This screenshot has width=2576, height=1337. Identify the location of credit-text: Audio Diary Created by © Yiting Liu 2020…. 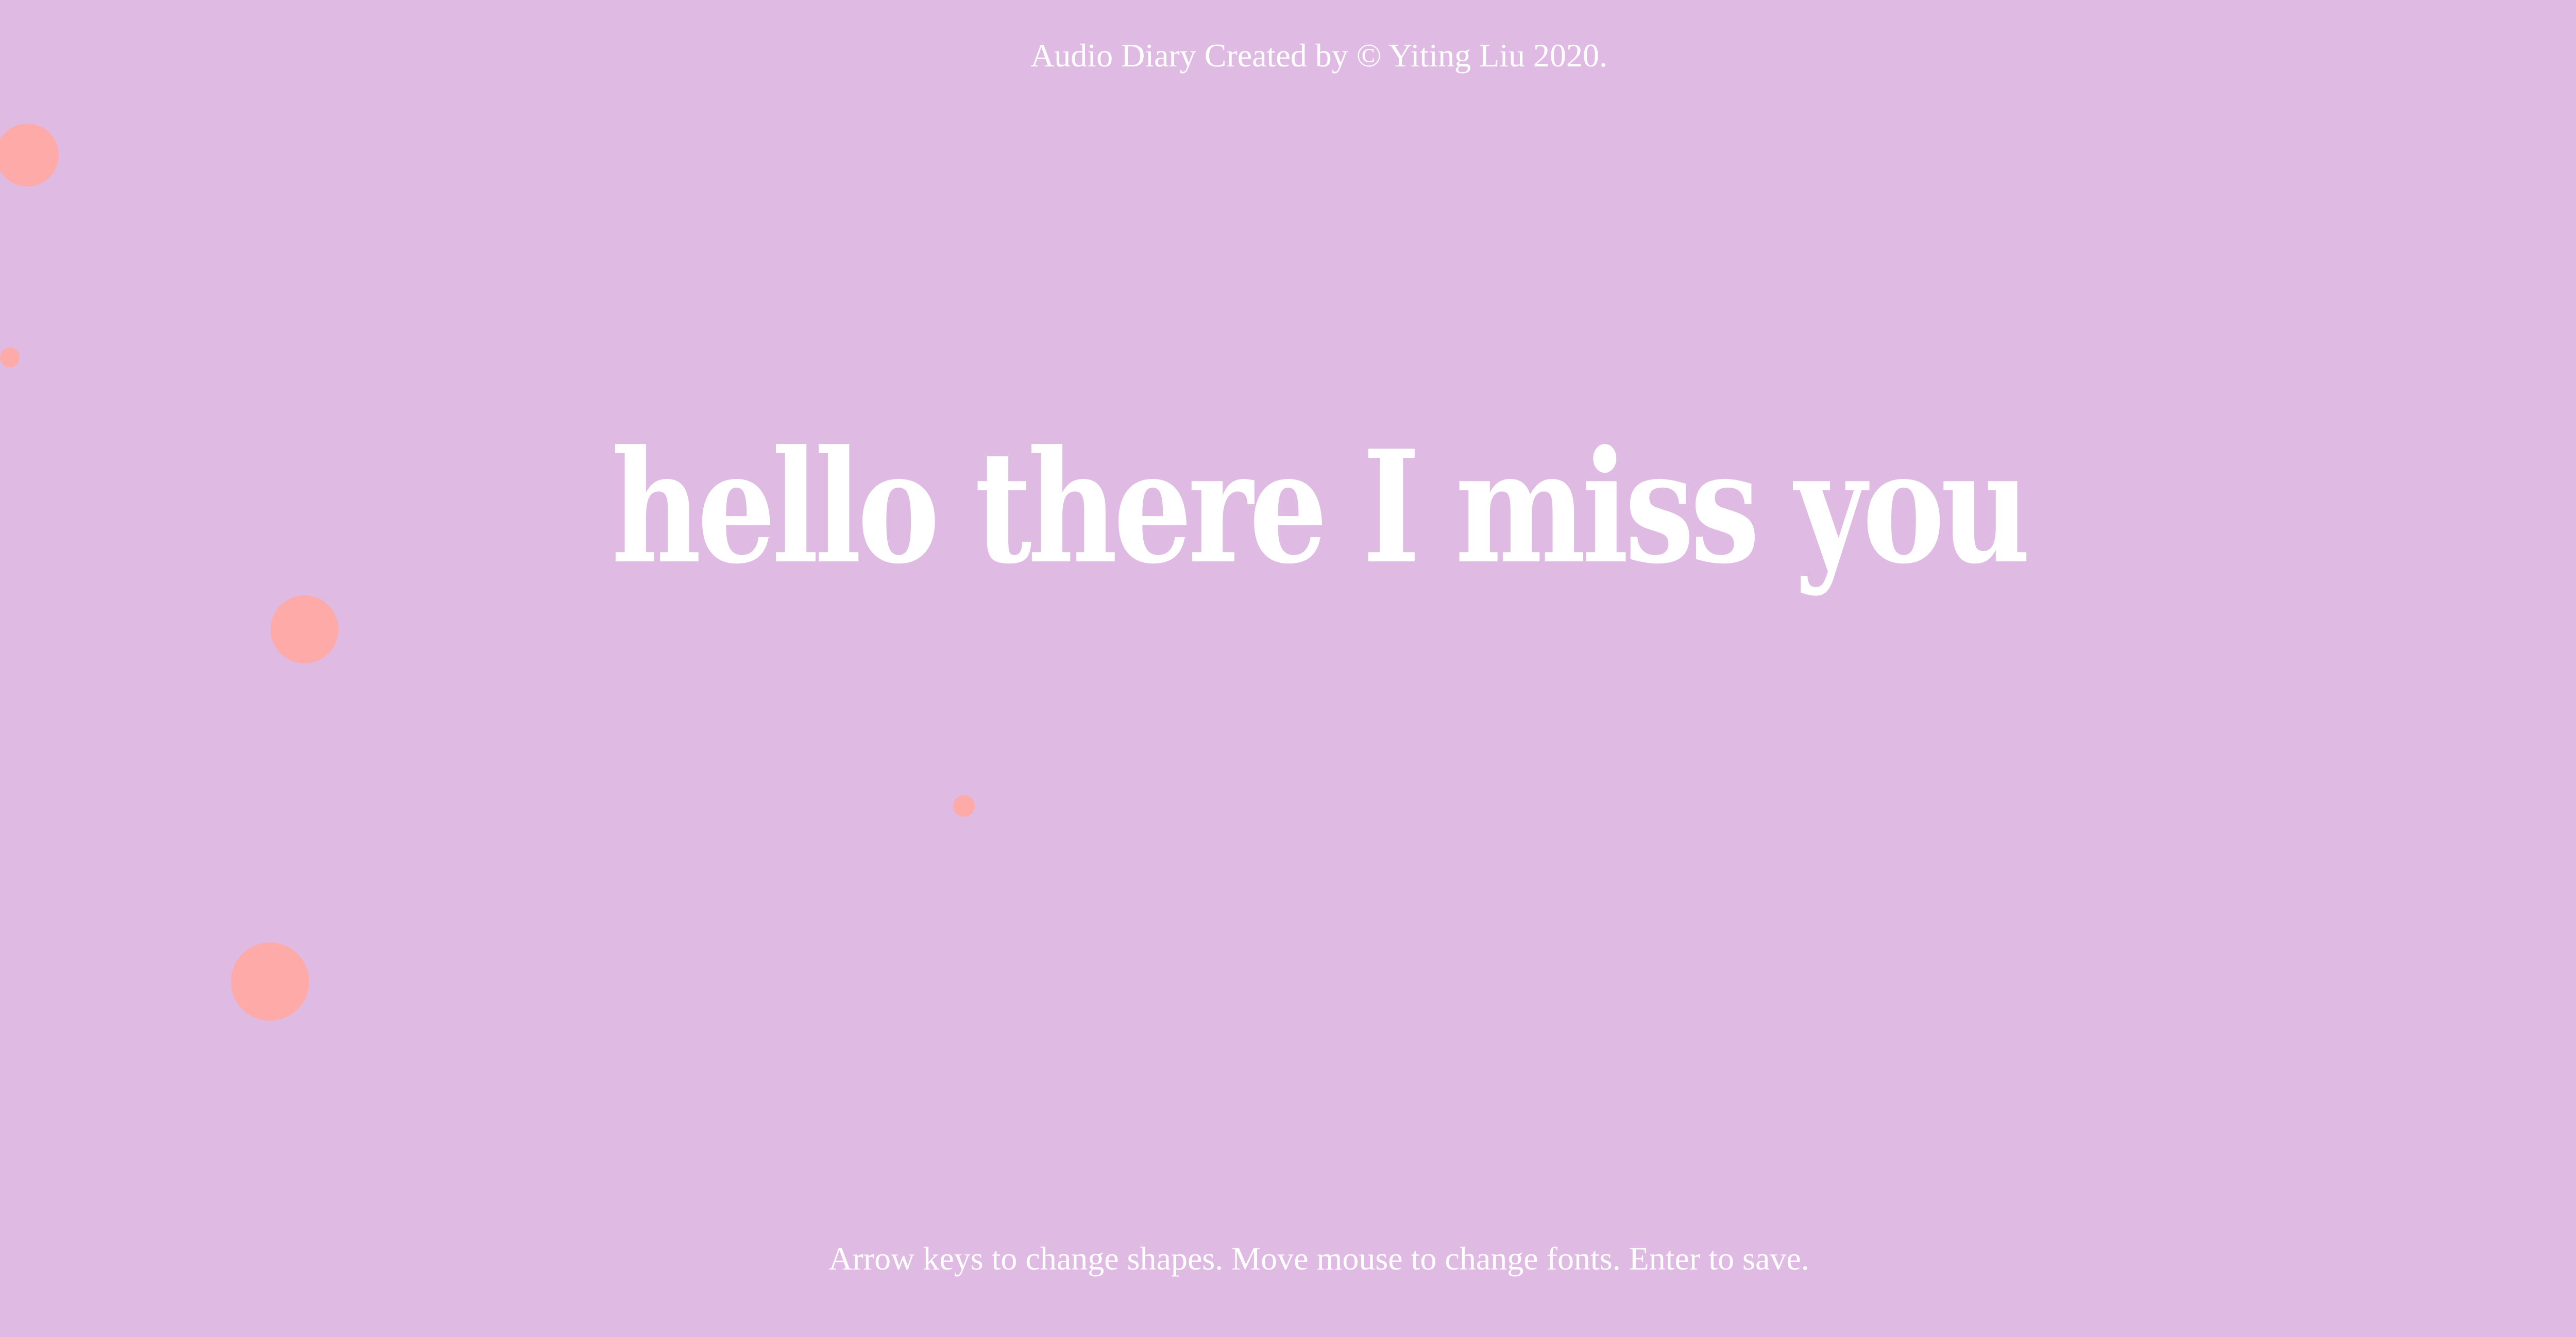
(1318, 55).